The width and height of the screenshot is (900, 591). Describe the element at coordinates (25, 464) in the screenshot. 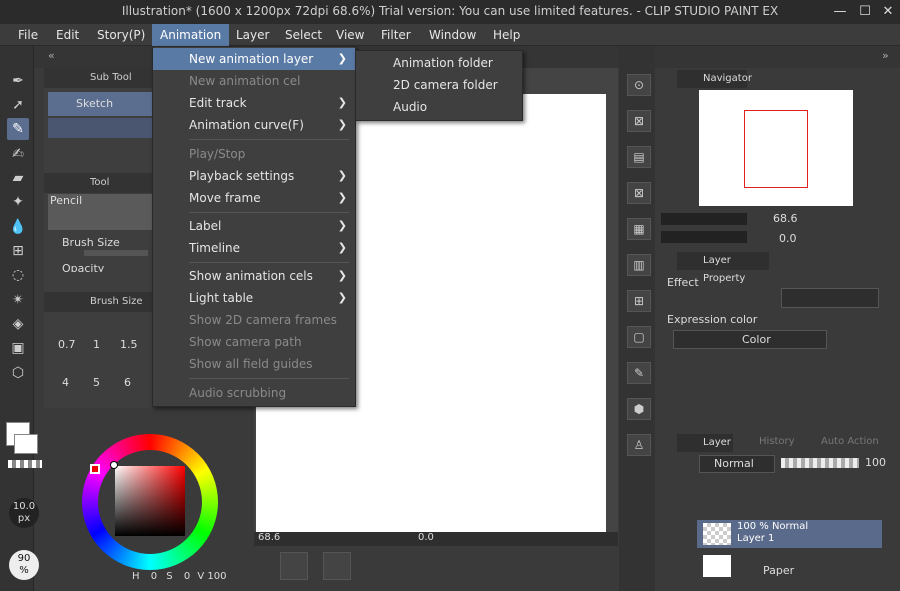

I see `transparent-color-swatch` at that location.